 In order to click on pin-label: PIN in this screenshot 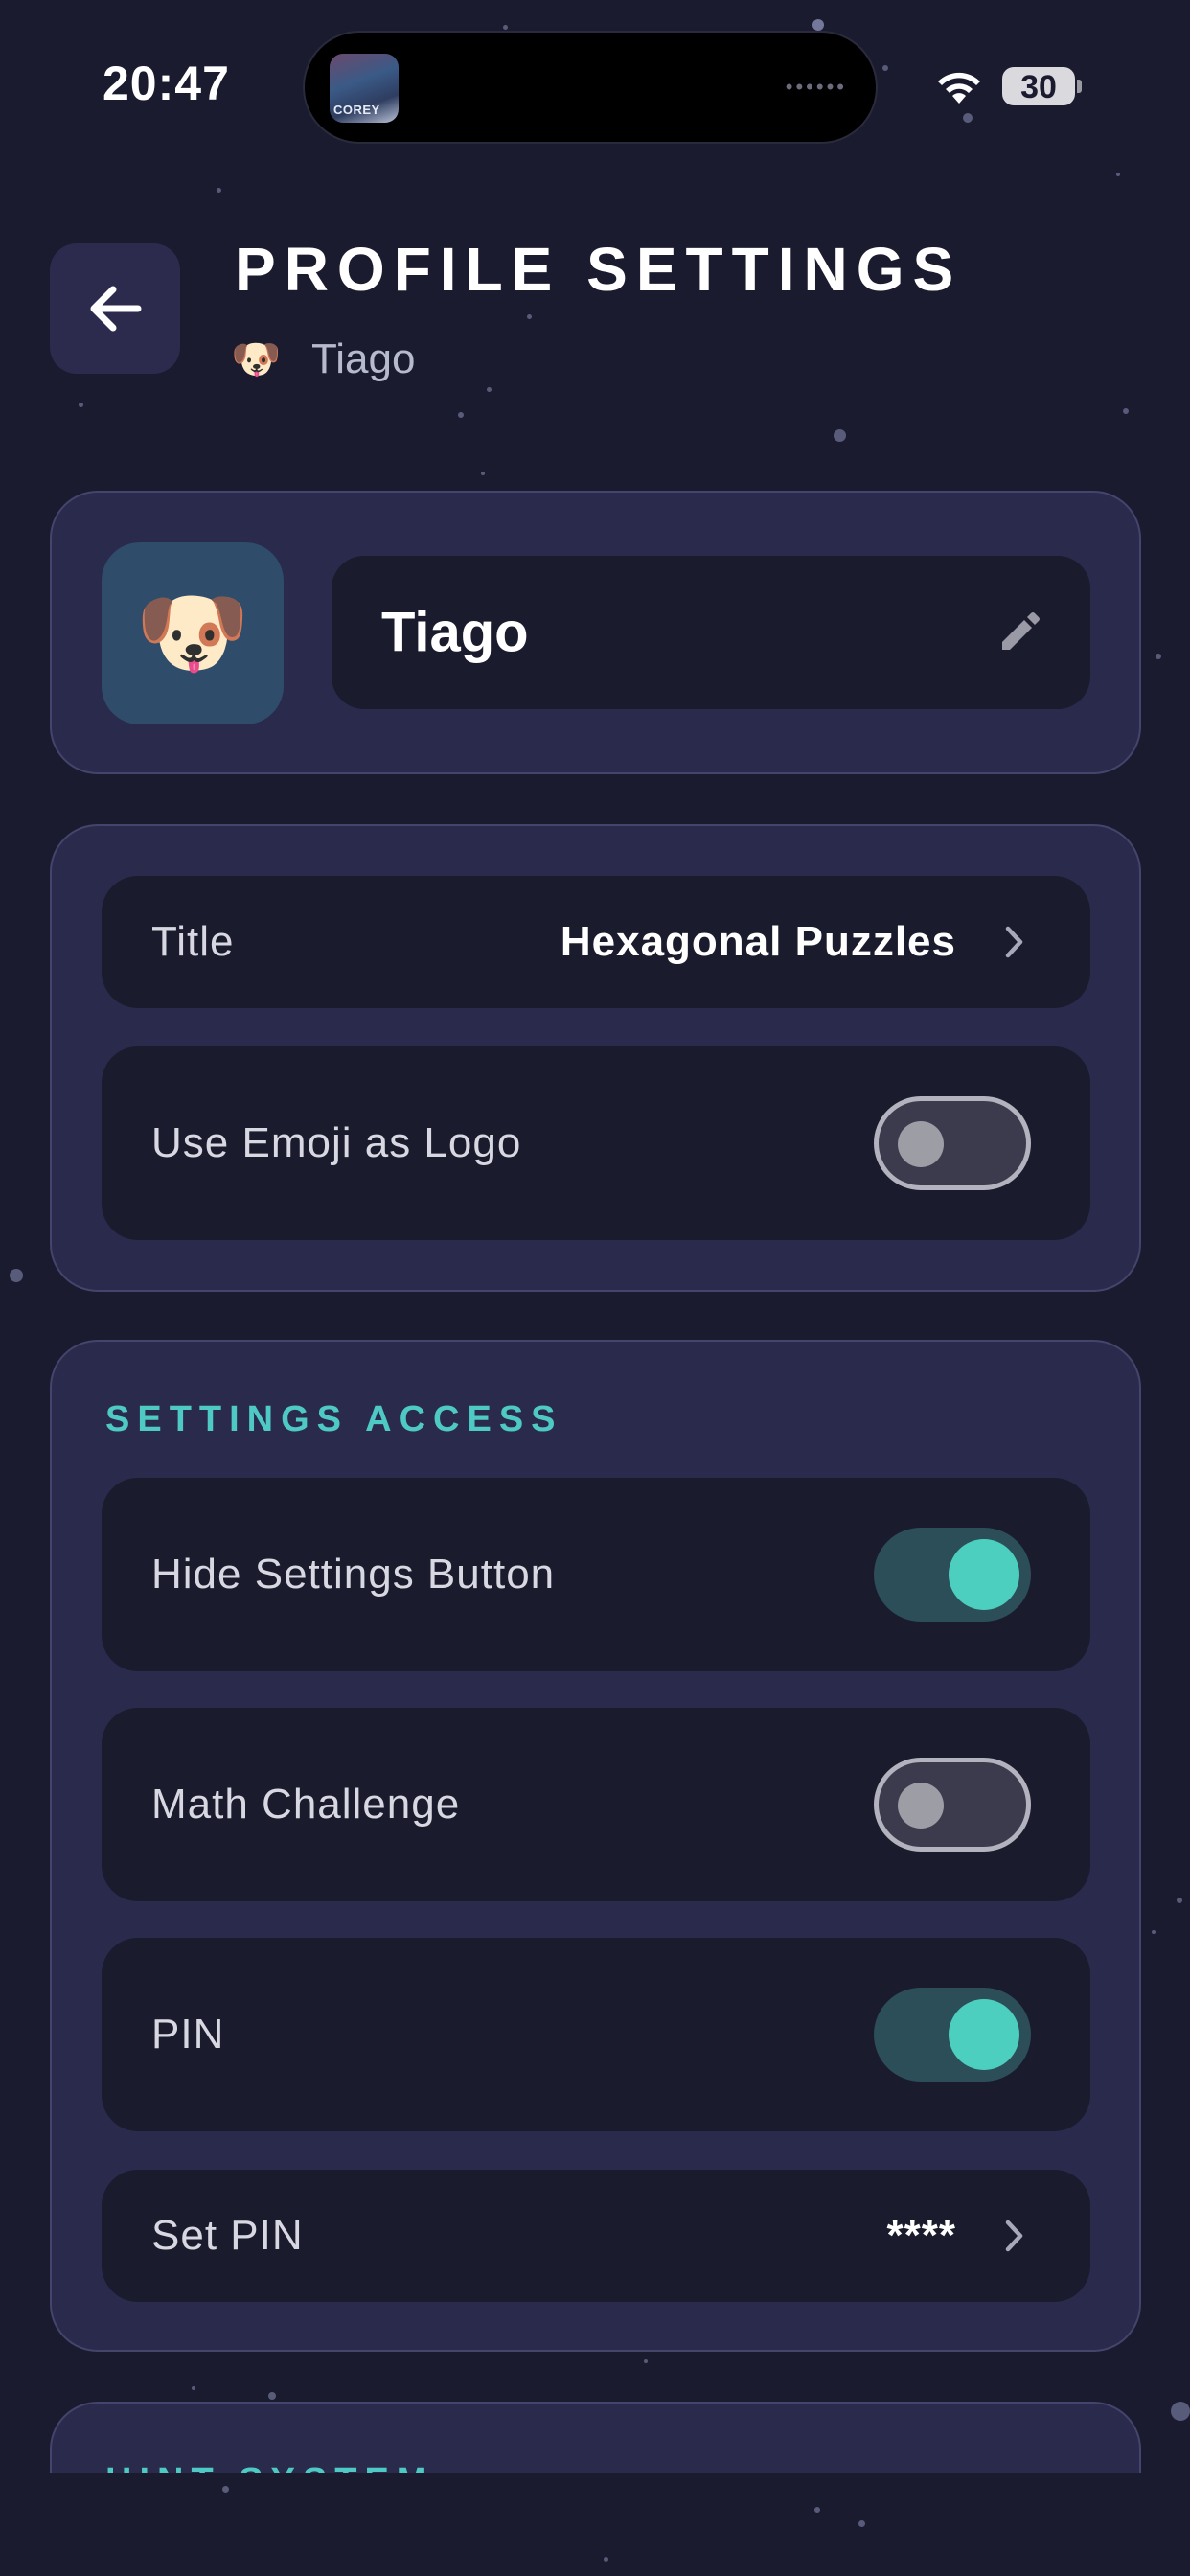, I will do `click(188, 2035)`.